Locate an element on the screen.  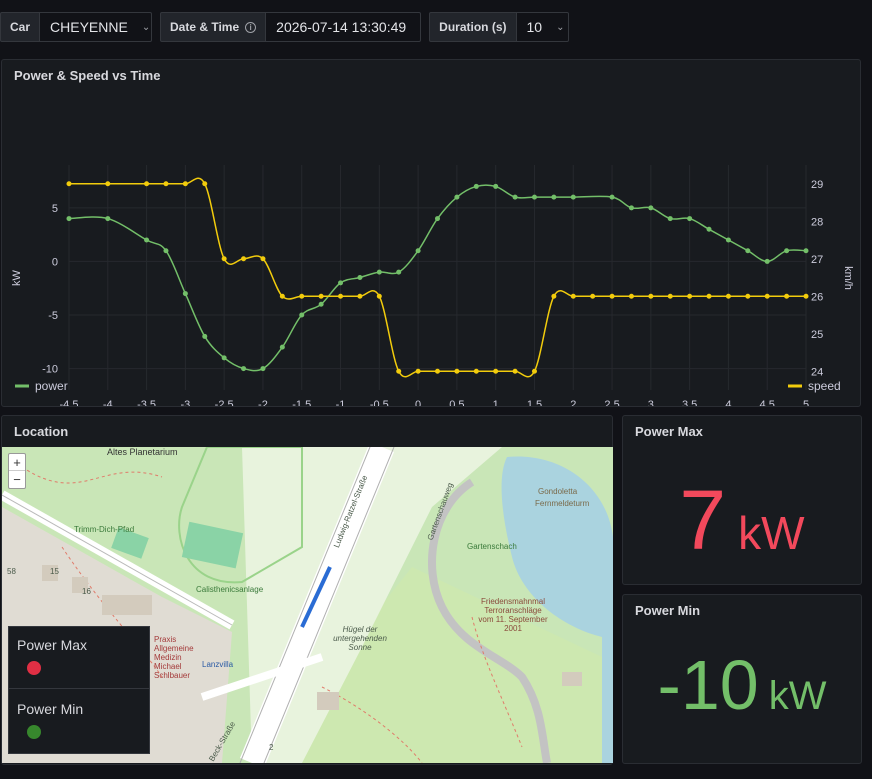
x-tick-label: 2 is located at coordinates (573, 402).